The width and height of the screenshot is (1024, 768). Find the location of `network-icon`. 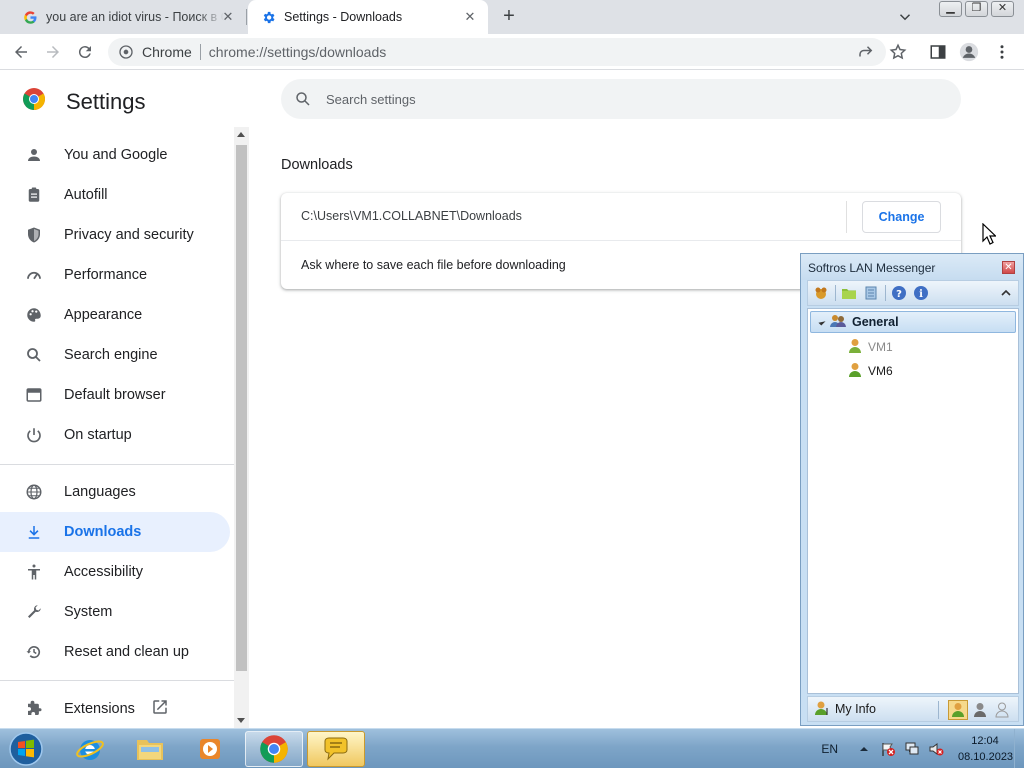

network-icon is located at coordinates (912, 749).